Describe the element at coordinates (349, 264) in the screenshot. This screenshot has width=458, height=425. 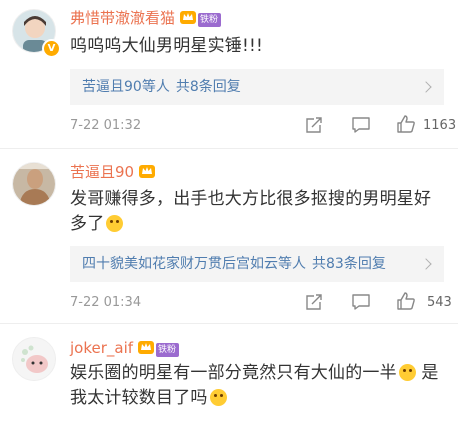
I see `reply-count: 共83条回复` at that location.